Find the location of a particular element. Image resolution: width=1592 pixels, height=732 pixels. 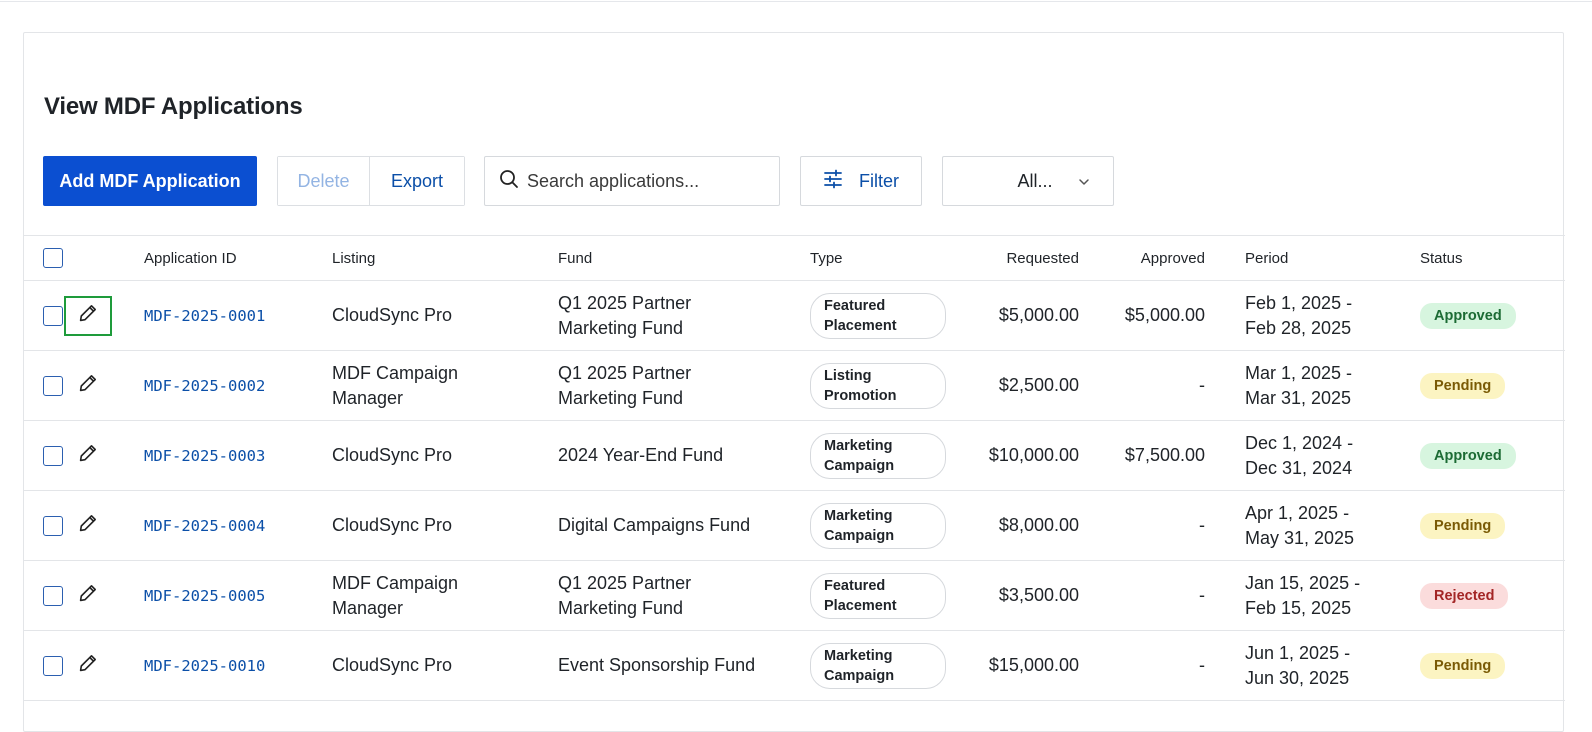

period-line: Mar 1, 2025 - is located at coordinates (1299, 372).